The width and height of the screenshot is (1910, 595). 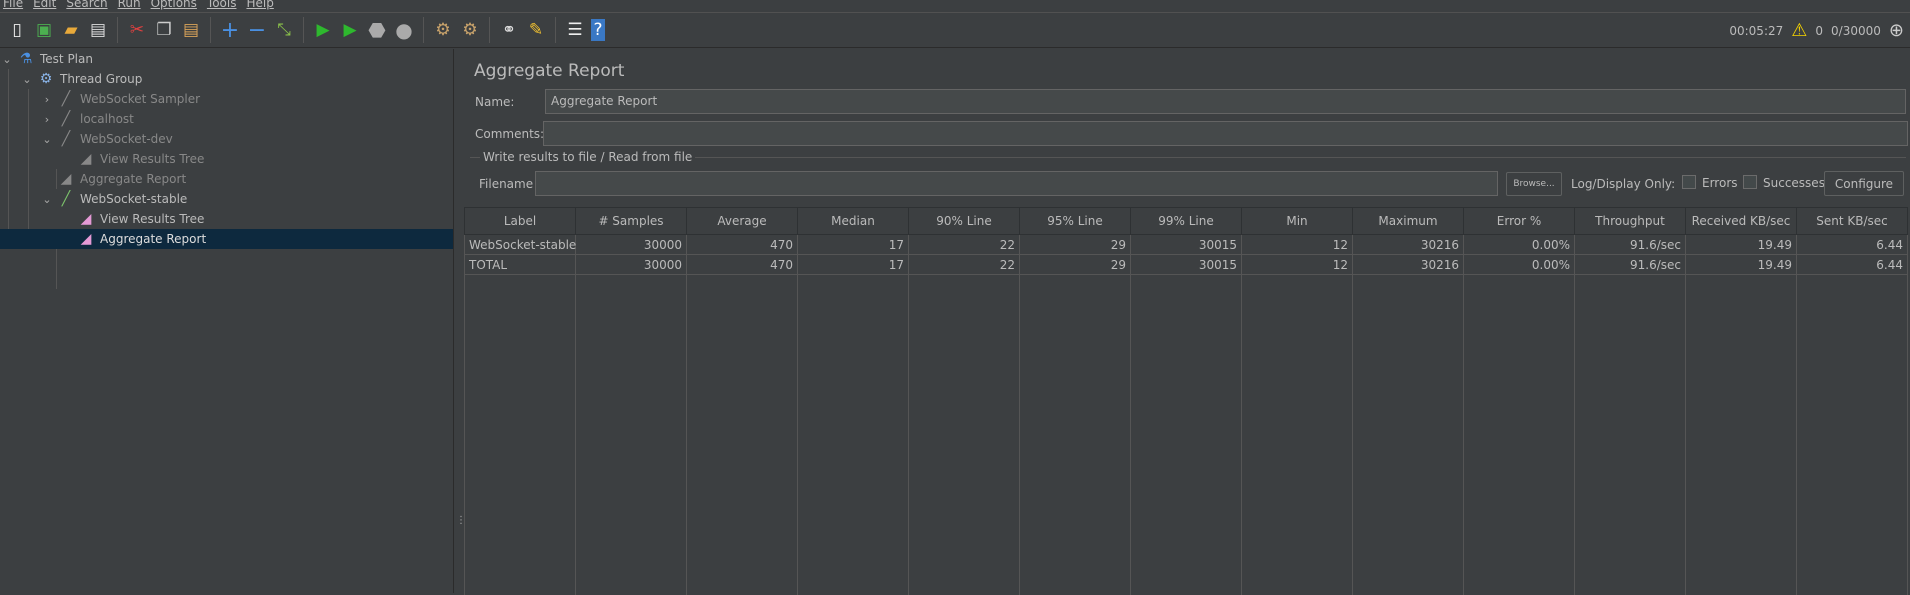 What do you see at coordinates (1016, 183) in the screenshot?
I see `filename-input` at bounding box center [1016, 183].